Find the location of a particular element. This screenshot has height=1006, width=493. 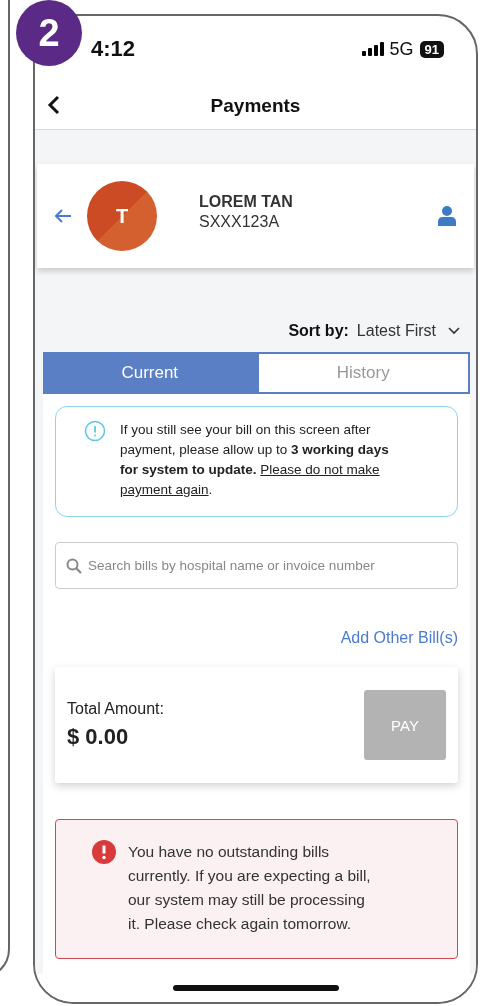

patient-name: LOREM TAN is located at coordinates (246, 202).